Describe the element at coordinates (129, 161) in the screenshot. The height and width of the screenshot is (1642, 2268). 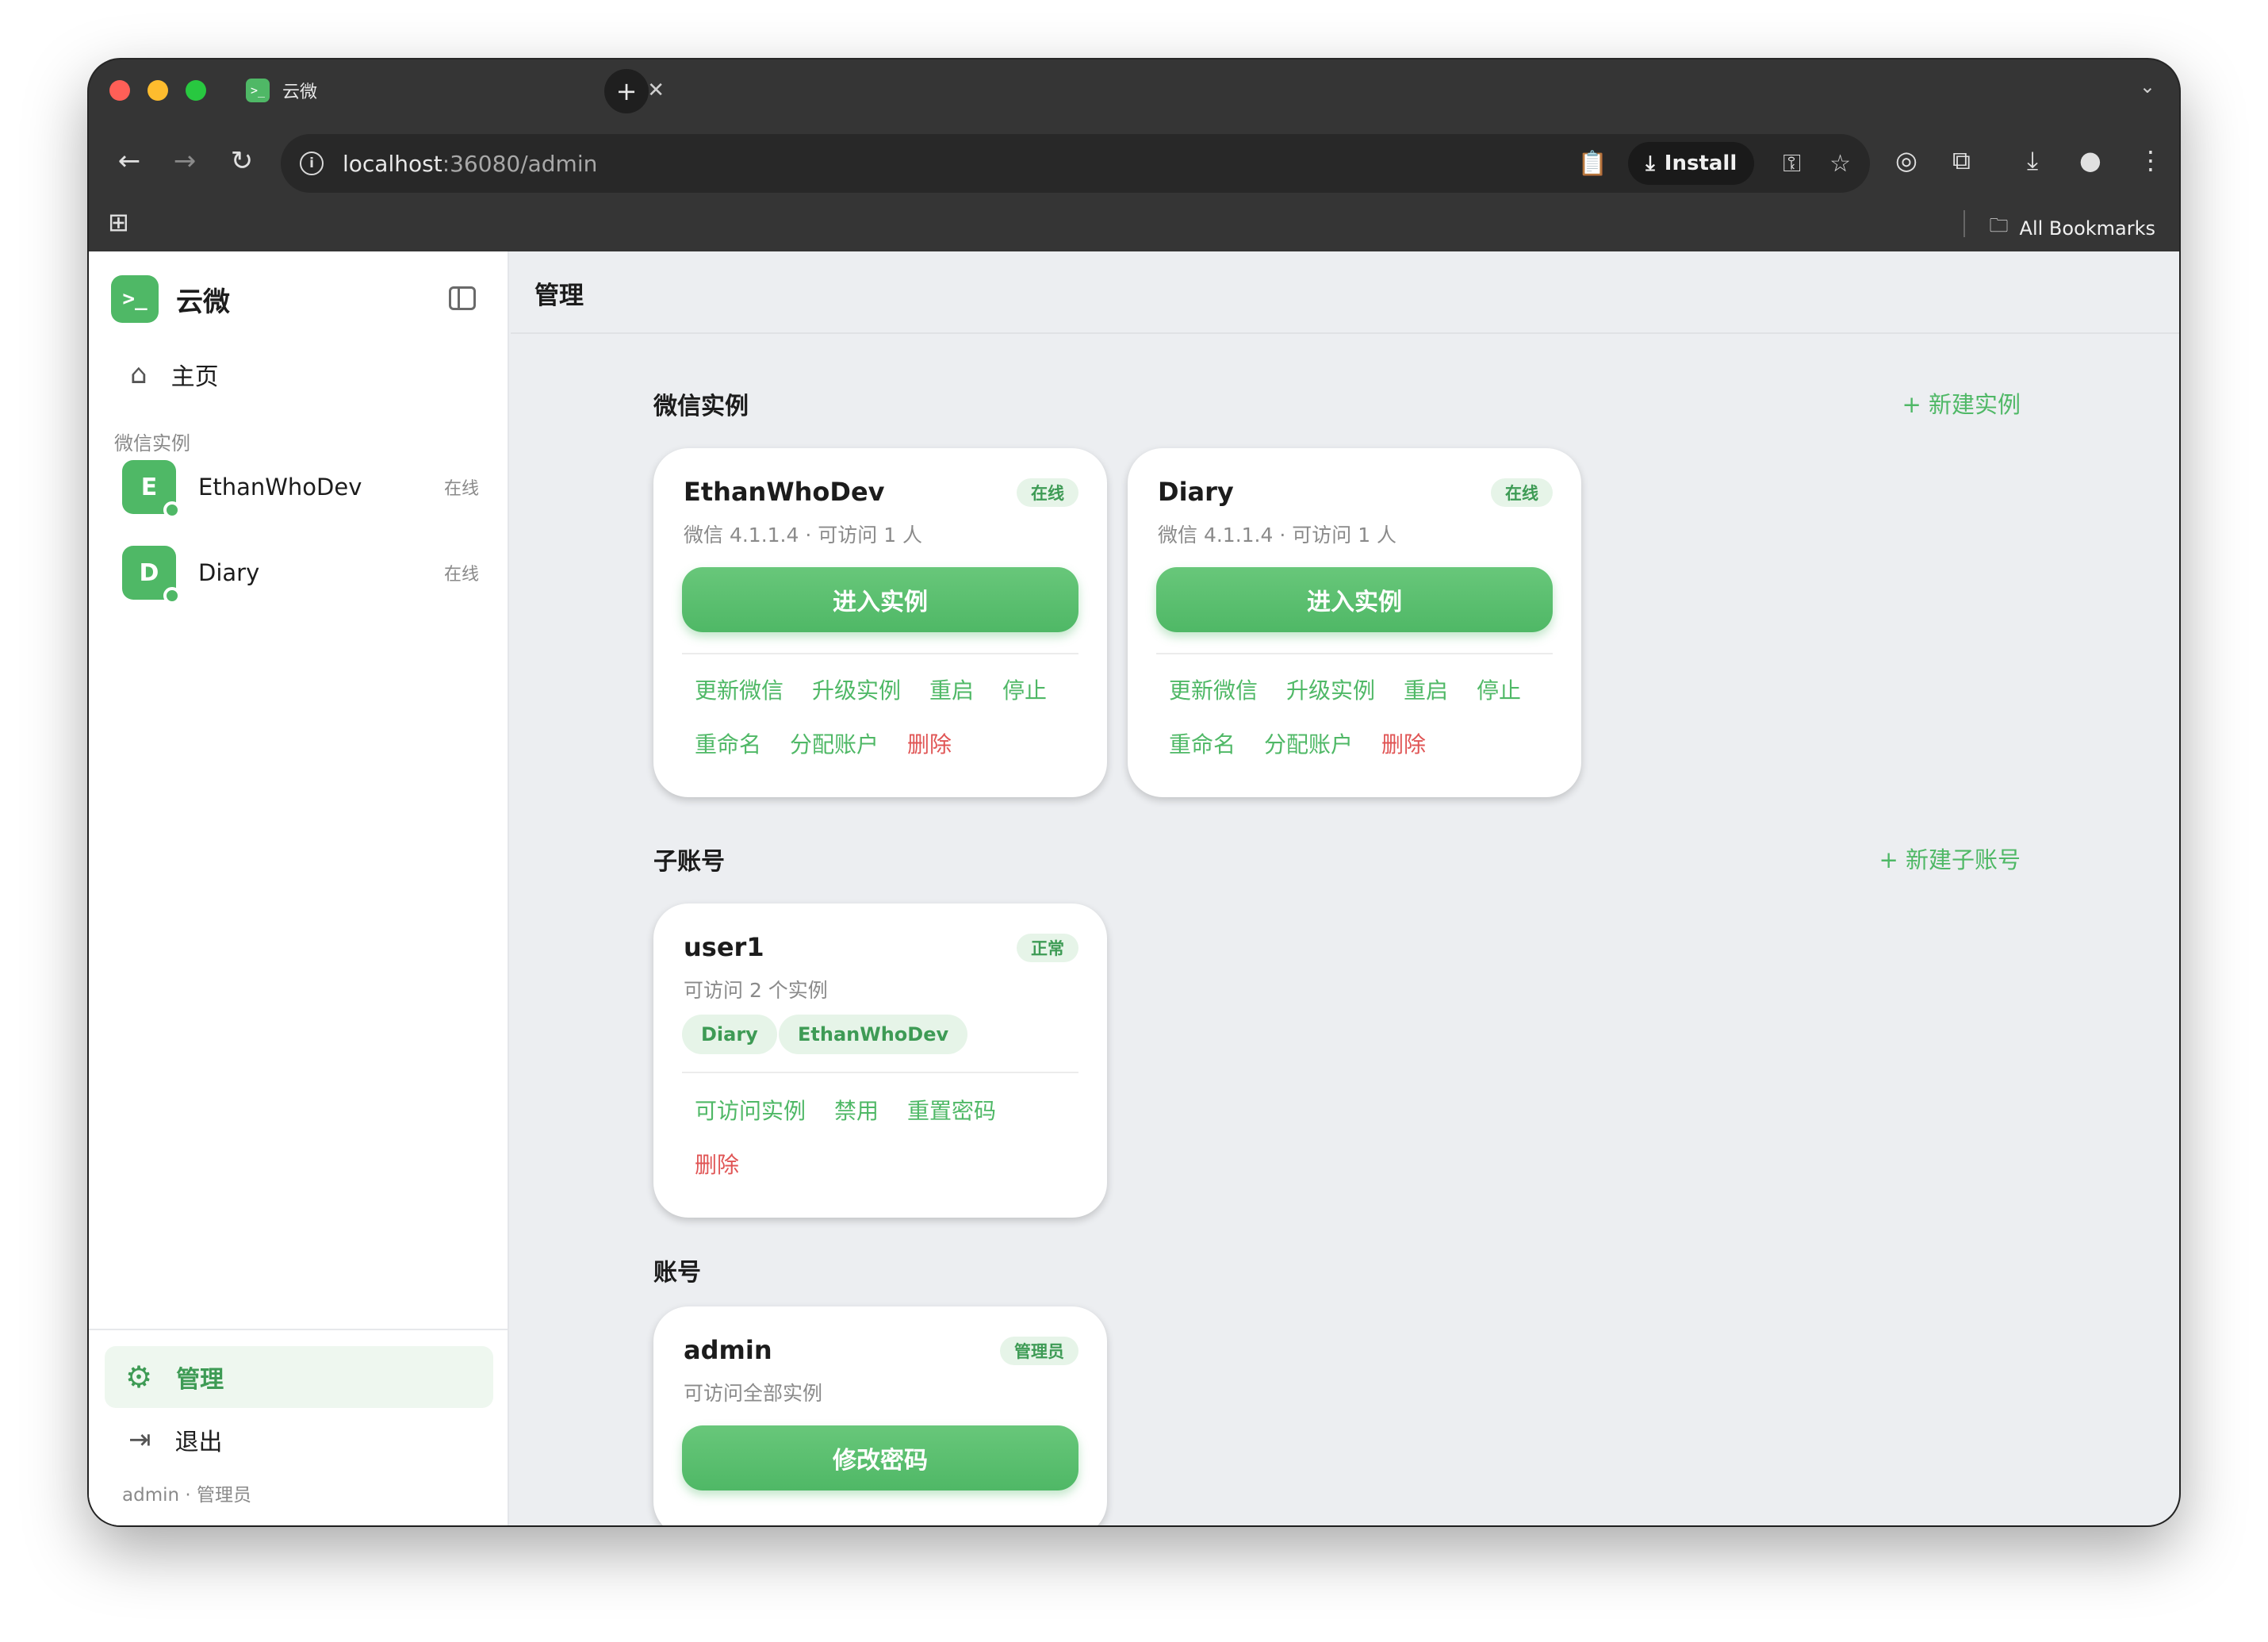
I see `back-icon: ←` at that location.